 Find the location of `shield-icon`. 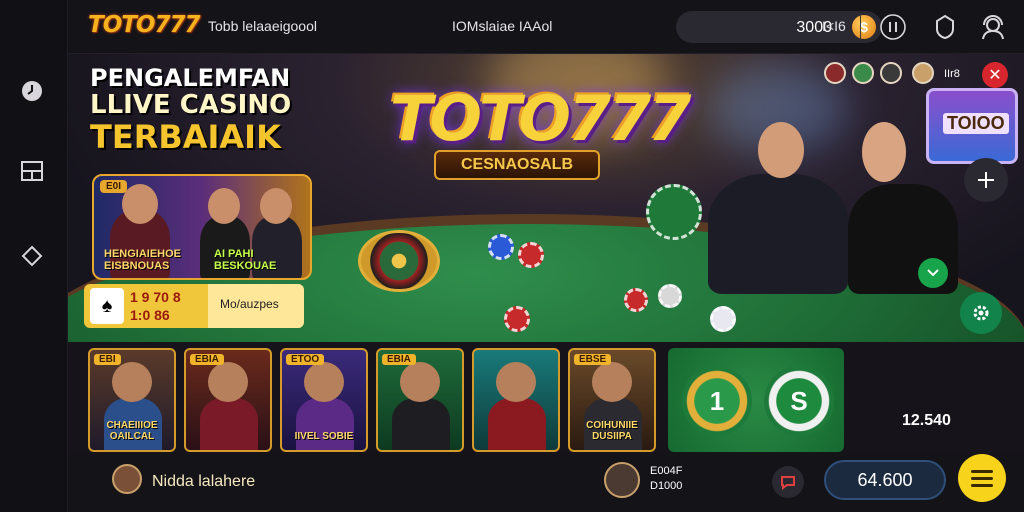

shield-icon is located at coordinates (945, 27).